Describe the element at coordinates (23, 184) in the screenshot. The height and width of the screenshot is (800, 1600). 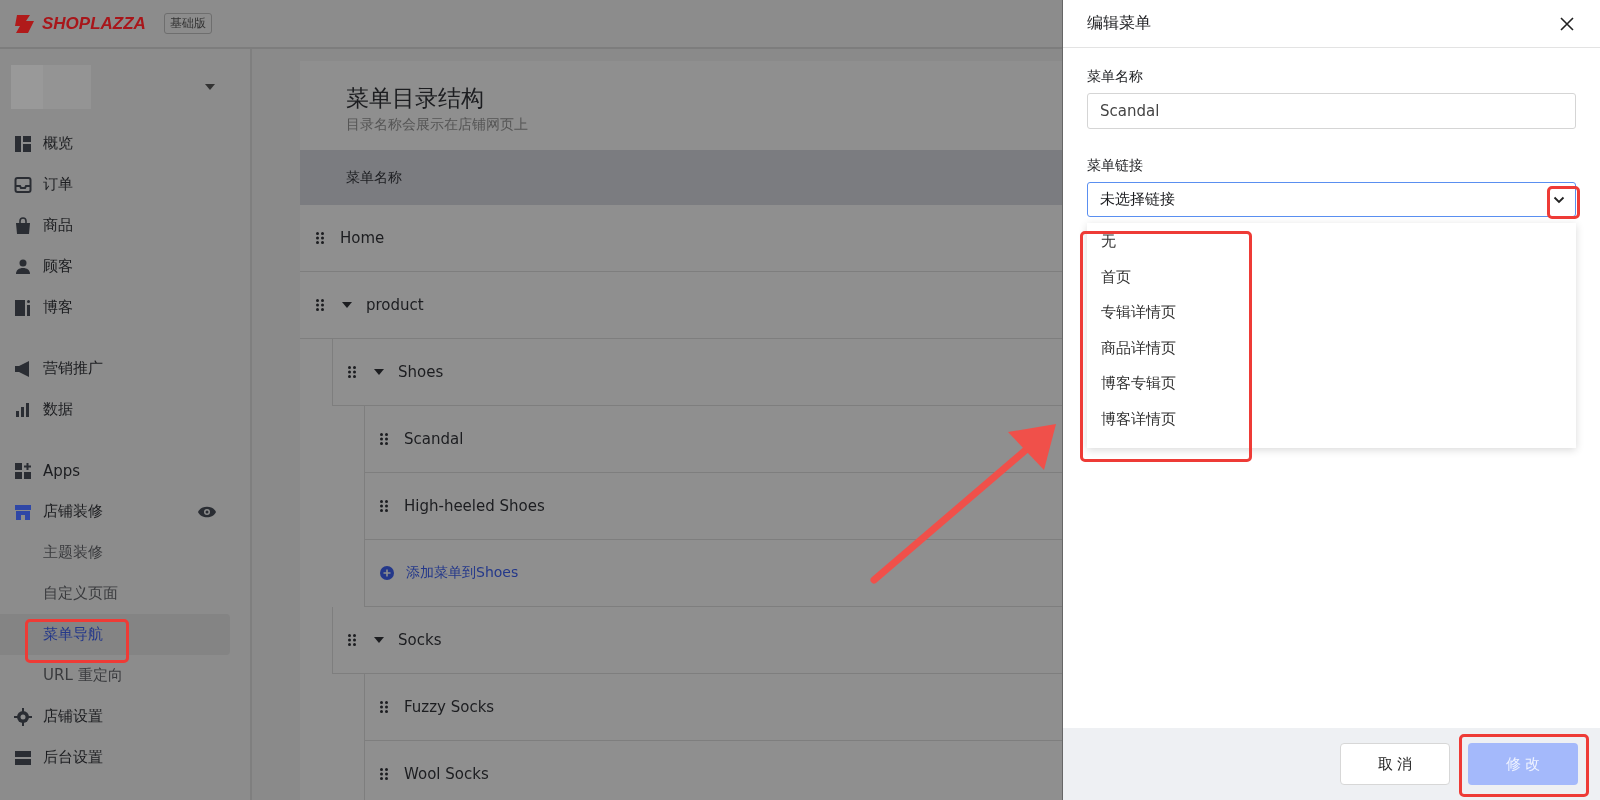
I see `inbox-icon` at that location.